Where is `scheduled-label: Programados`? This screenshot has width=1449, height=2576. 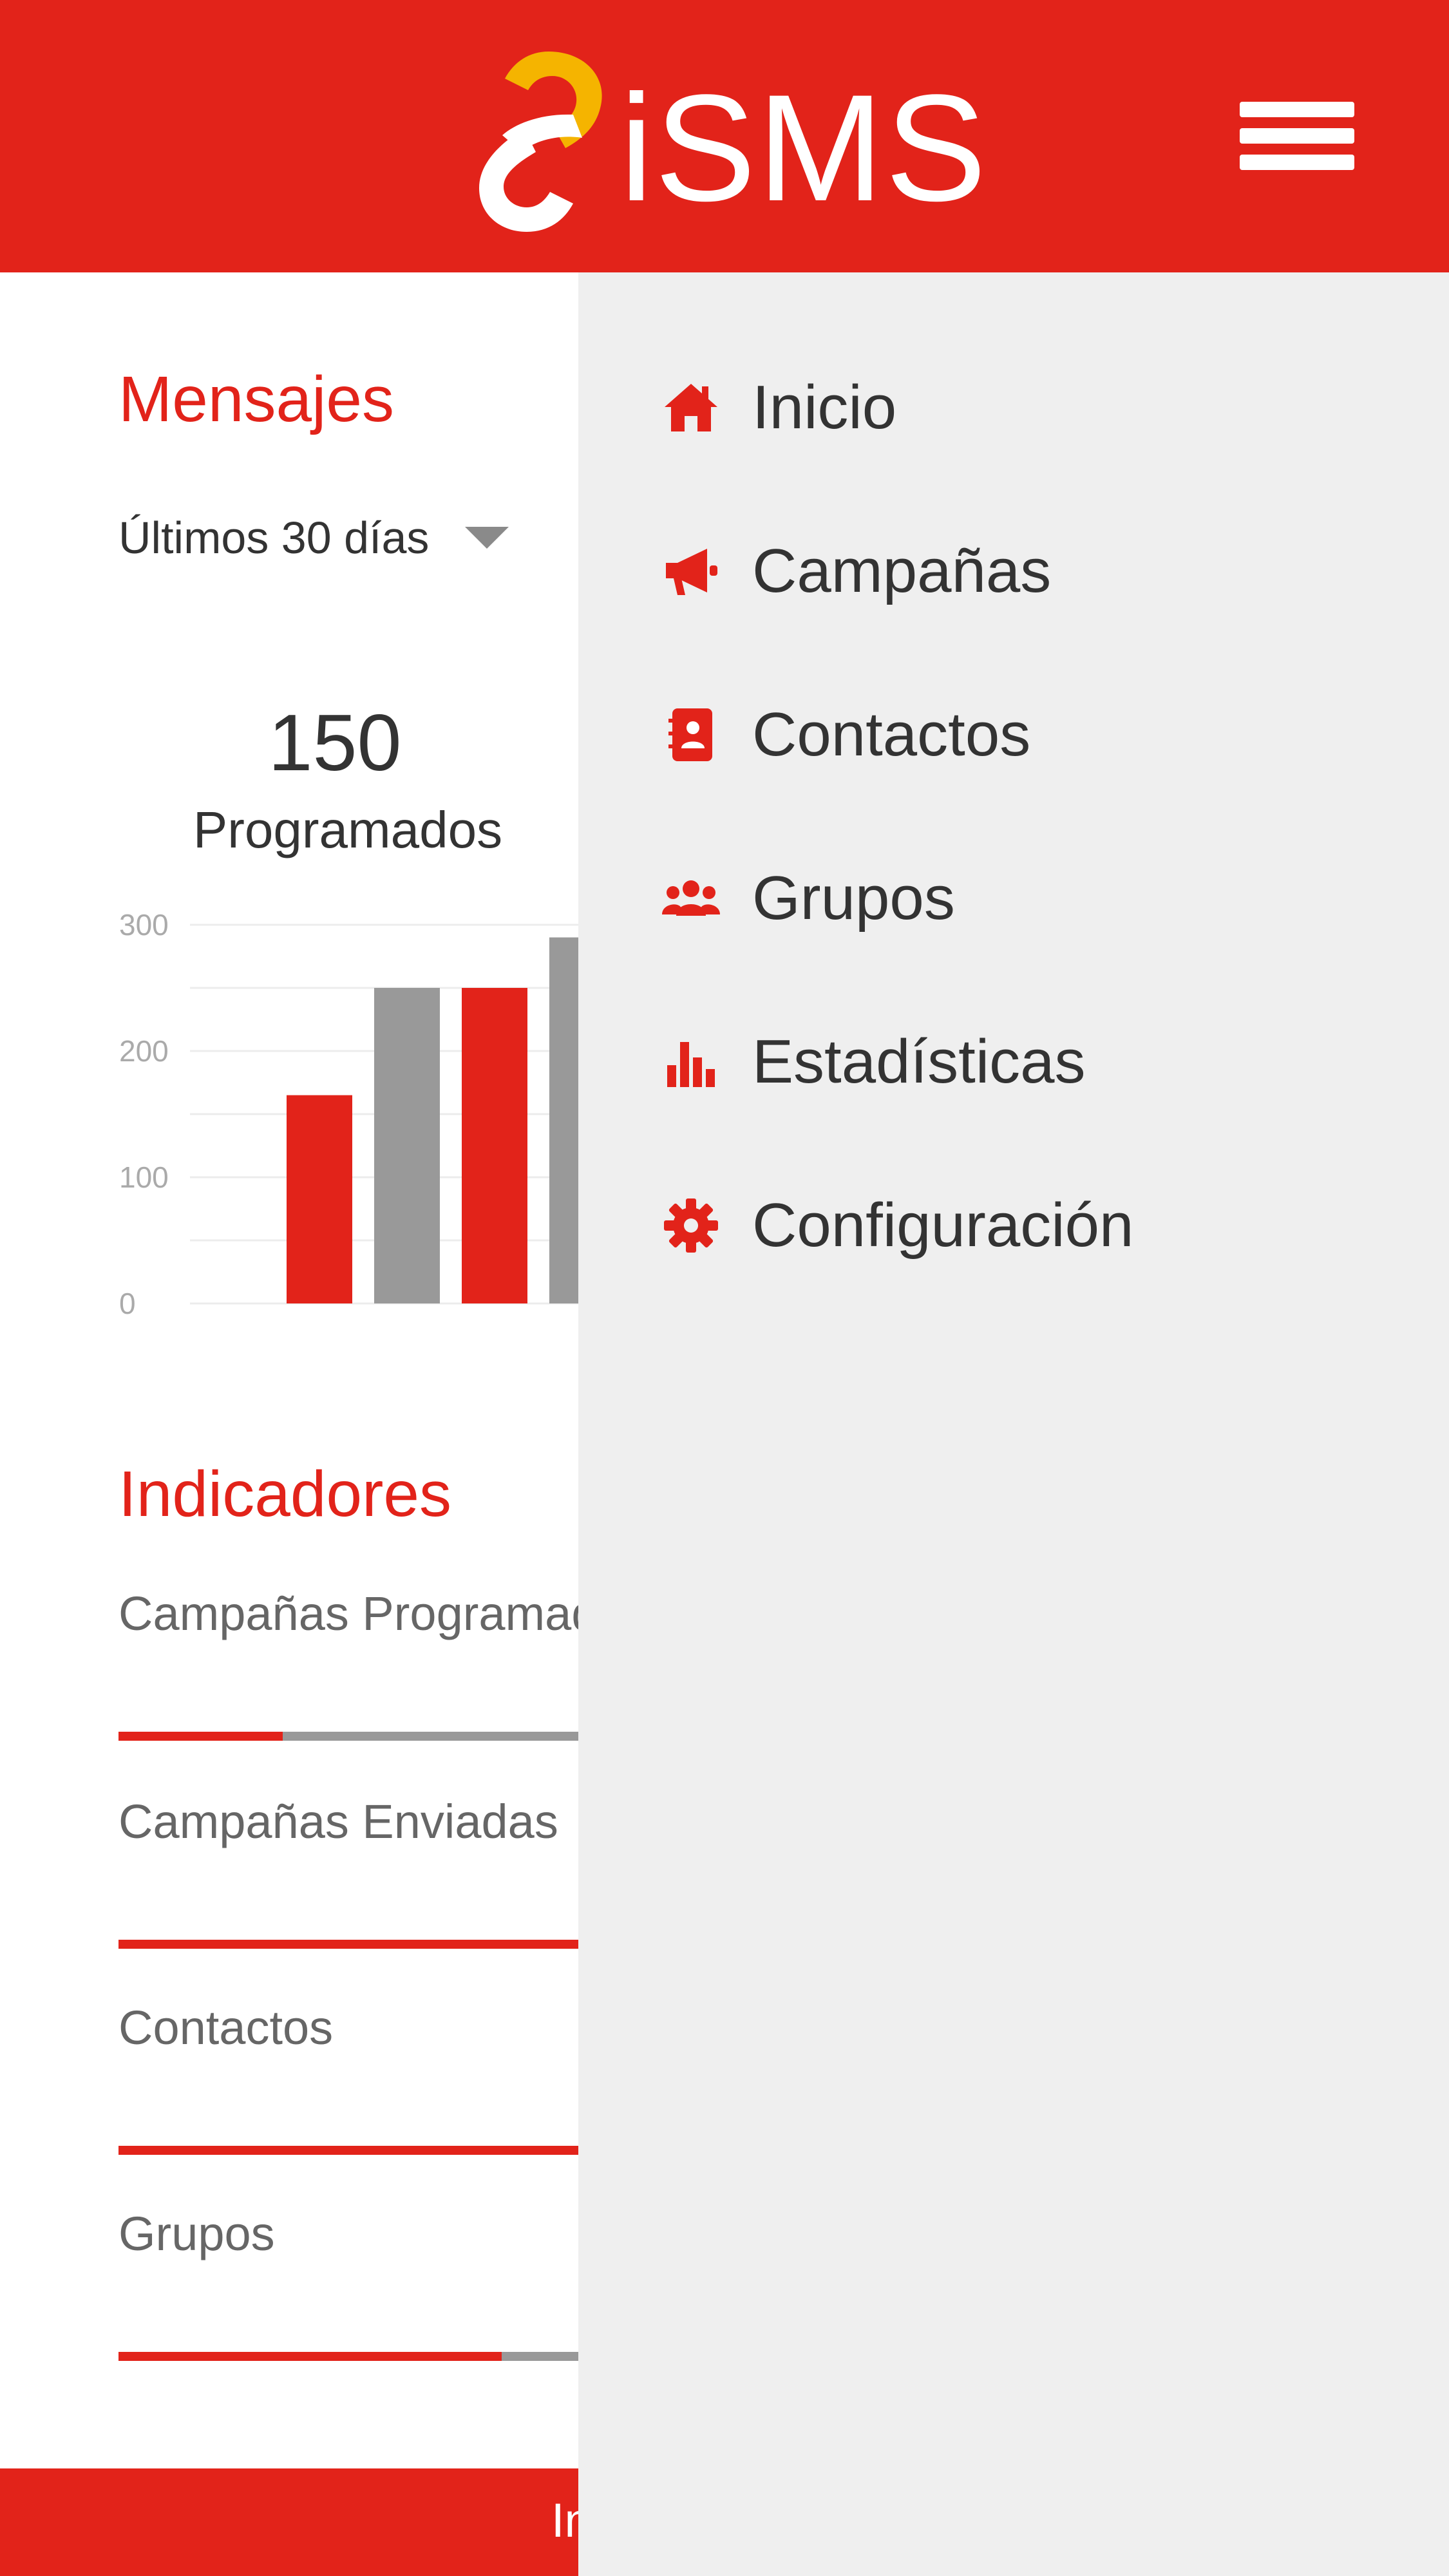
scheduled-label: Programados is located at coordinates (348, 829).